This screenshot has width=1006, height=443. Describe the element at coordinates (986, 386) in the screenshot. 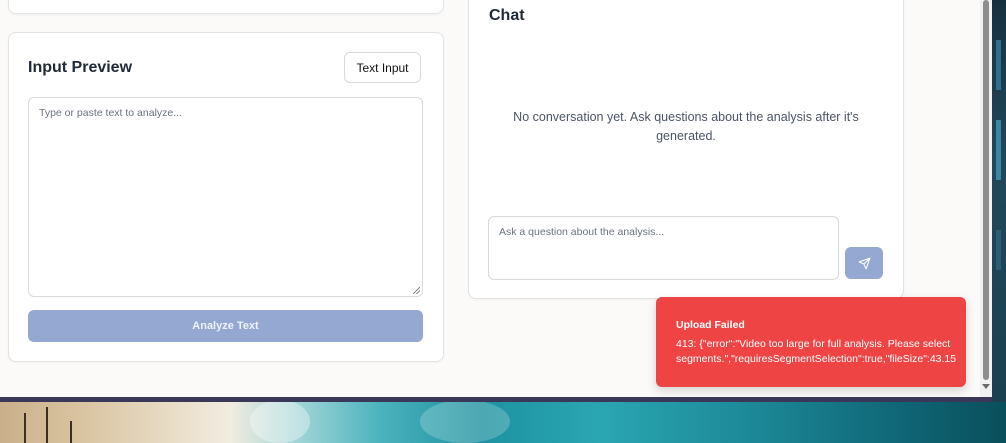

I see `scroll-down-icon` at that location.